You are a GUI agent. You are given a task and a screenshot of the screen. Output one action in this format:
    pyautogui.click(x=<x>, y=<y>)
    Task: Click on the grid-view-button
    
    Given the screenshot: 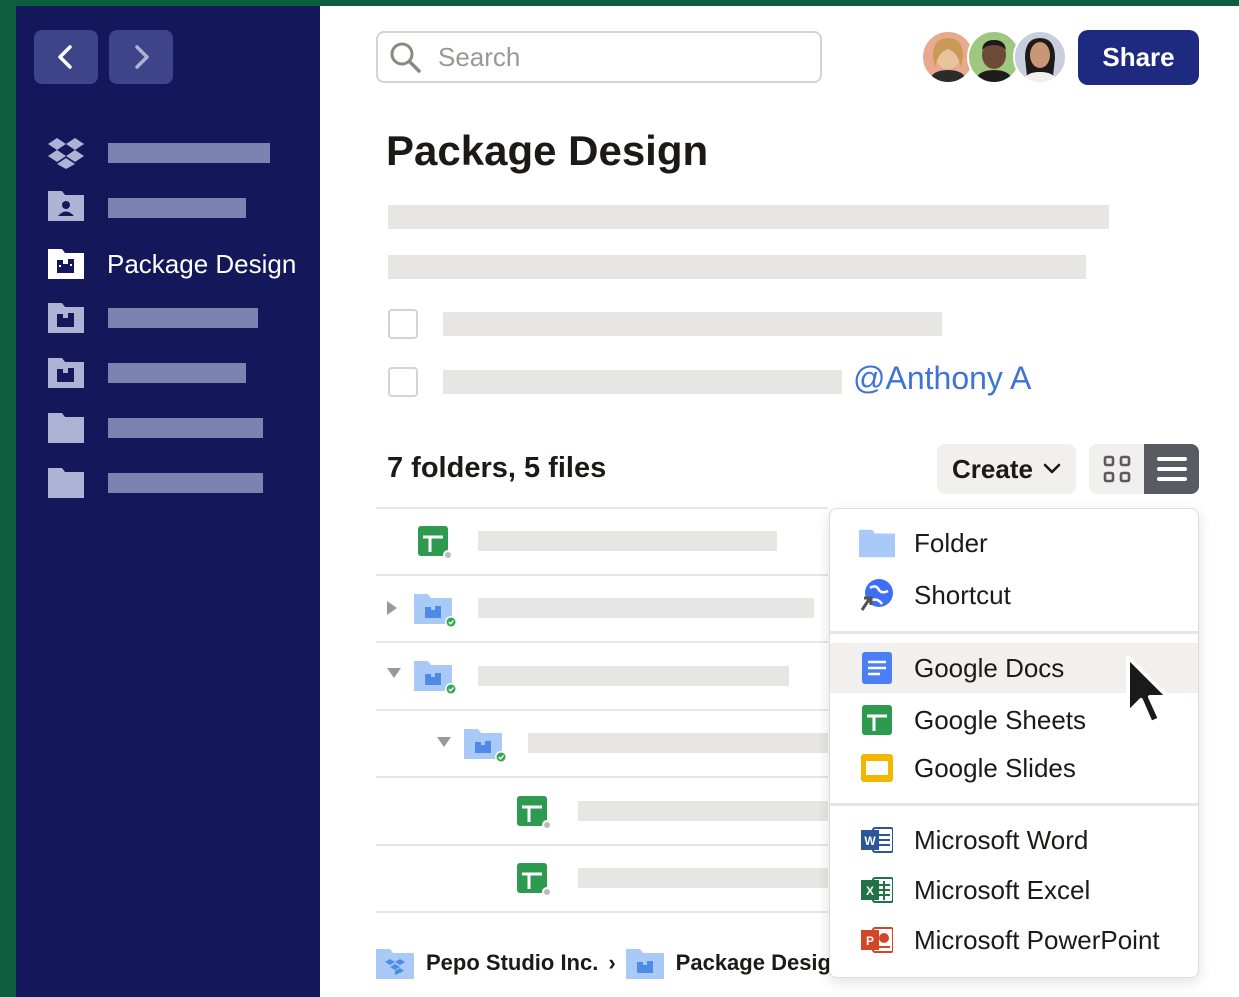 What is the action you would take?
    pyautogui.click(x=1116, y=469)
    